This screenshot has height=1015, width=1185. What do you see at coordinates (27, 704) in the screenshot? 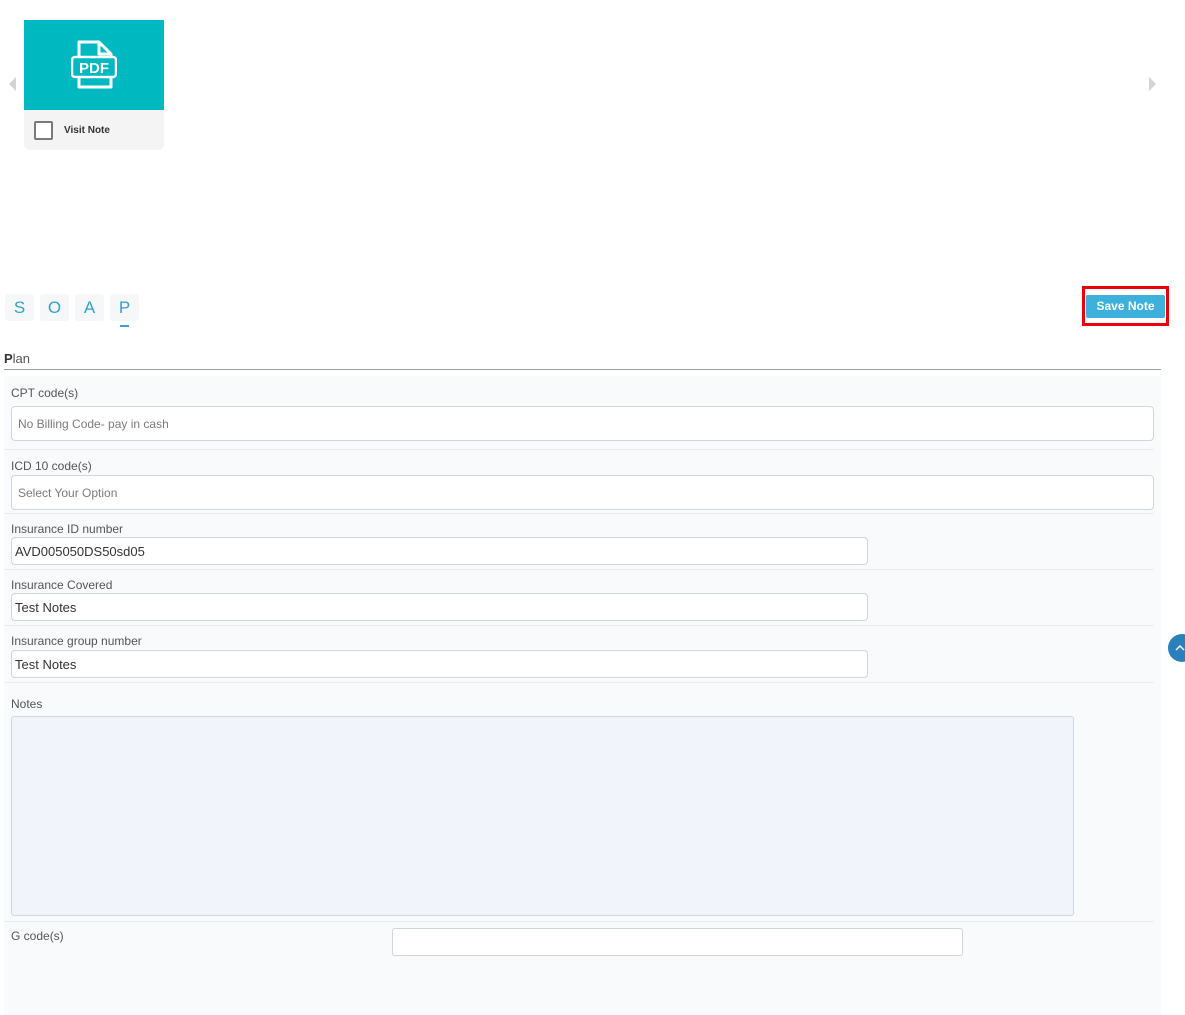
I see `notes-label: Notes` at bounding box center [27, 704].